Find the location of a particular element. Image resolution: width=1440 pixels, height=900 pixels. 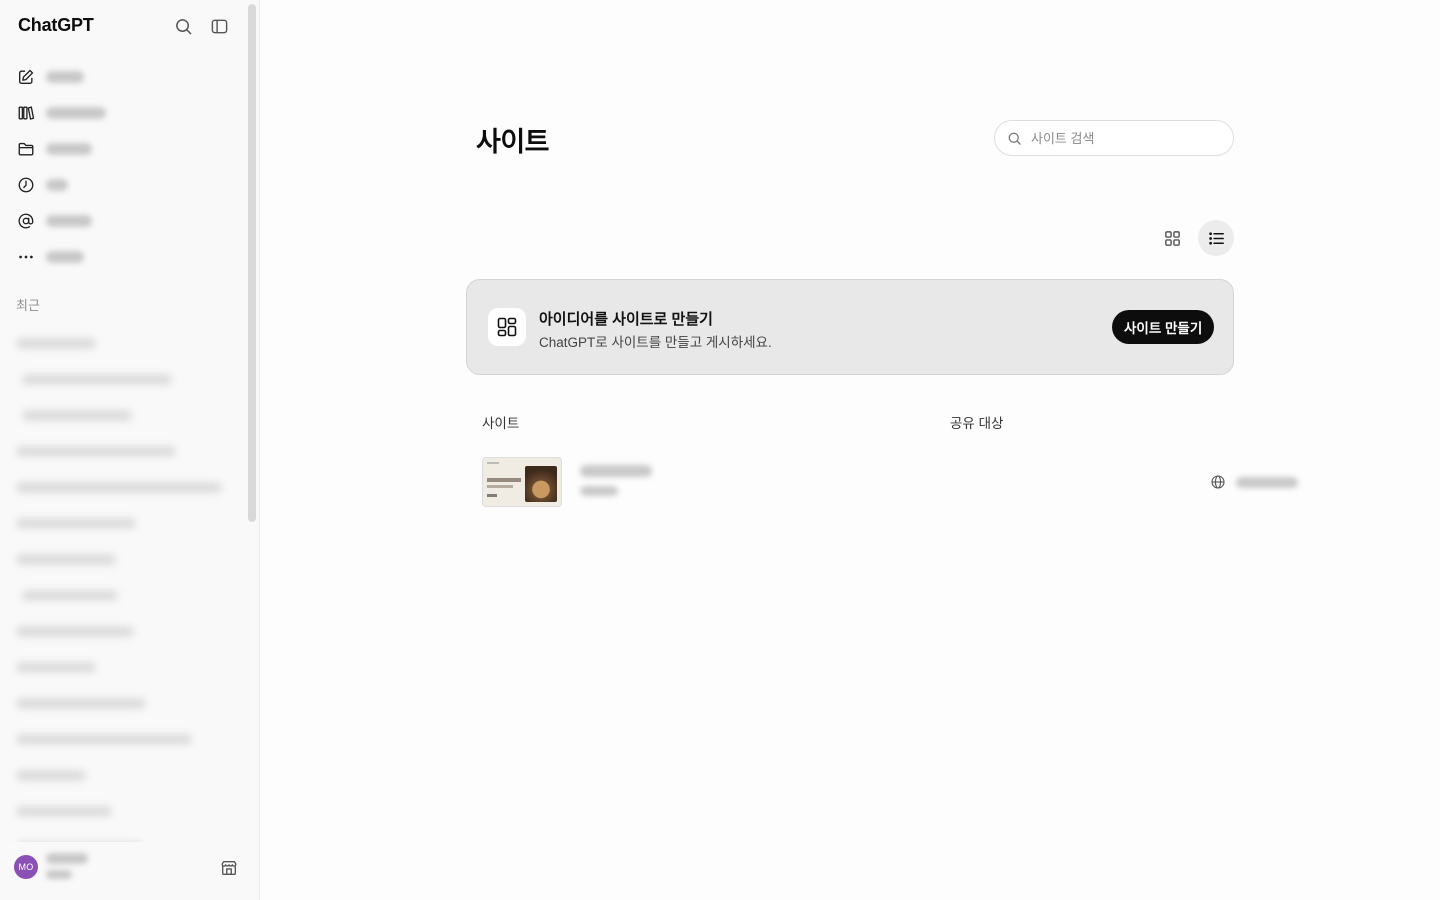

avatar: MO is located at coordinates (26, 867).